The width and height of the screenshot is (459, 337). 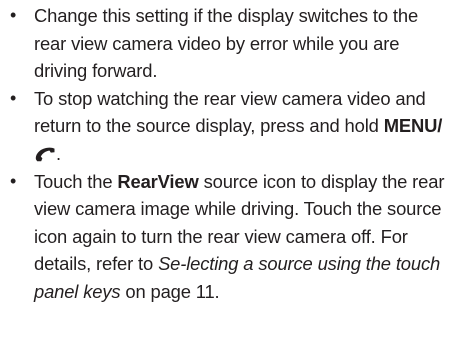 What do you see at coordinates (413, 126) in the screenshot?
I see `menu-key-label: MENU/` at bounding box center [413, 126].